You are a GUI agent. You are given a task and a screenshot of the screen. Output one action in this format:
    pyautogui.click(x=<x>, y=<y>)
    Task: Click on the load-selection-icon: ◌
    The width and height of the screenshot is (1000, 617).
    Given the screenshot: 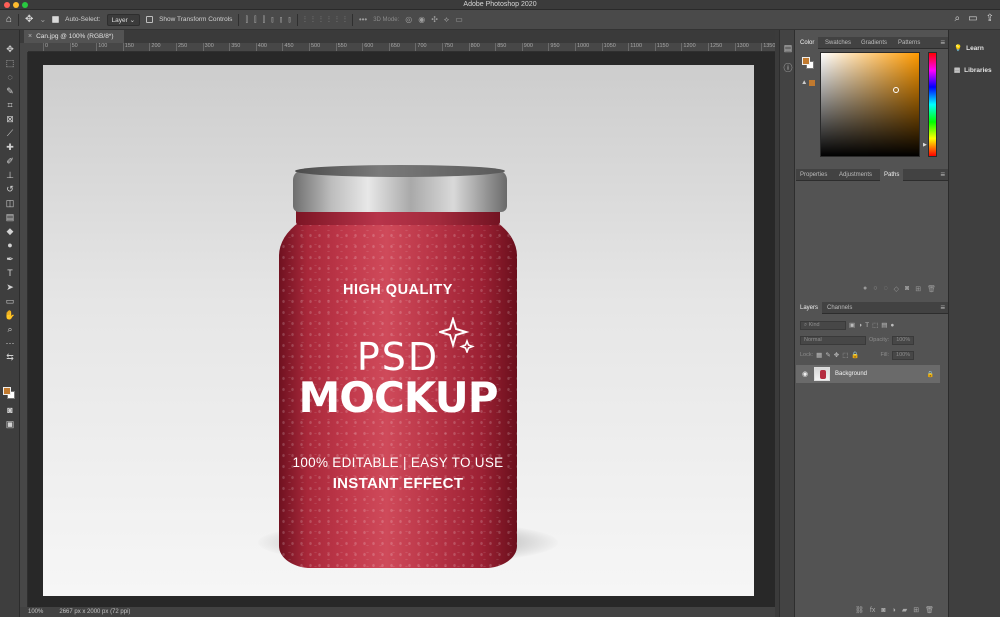 What is the action you would take?
    pyautogui.click(x=885, y=290)
    